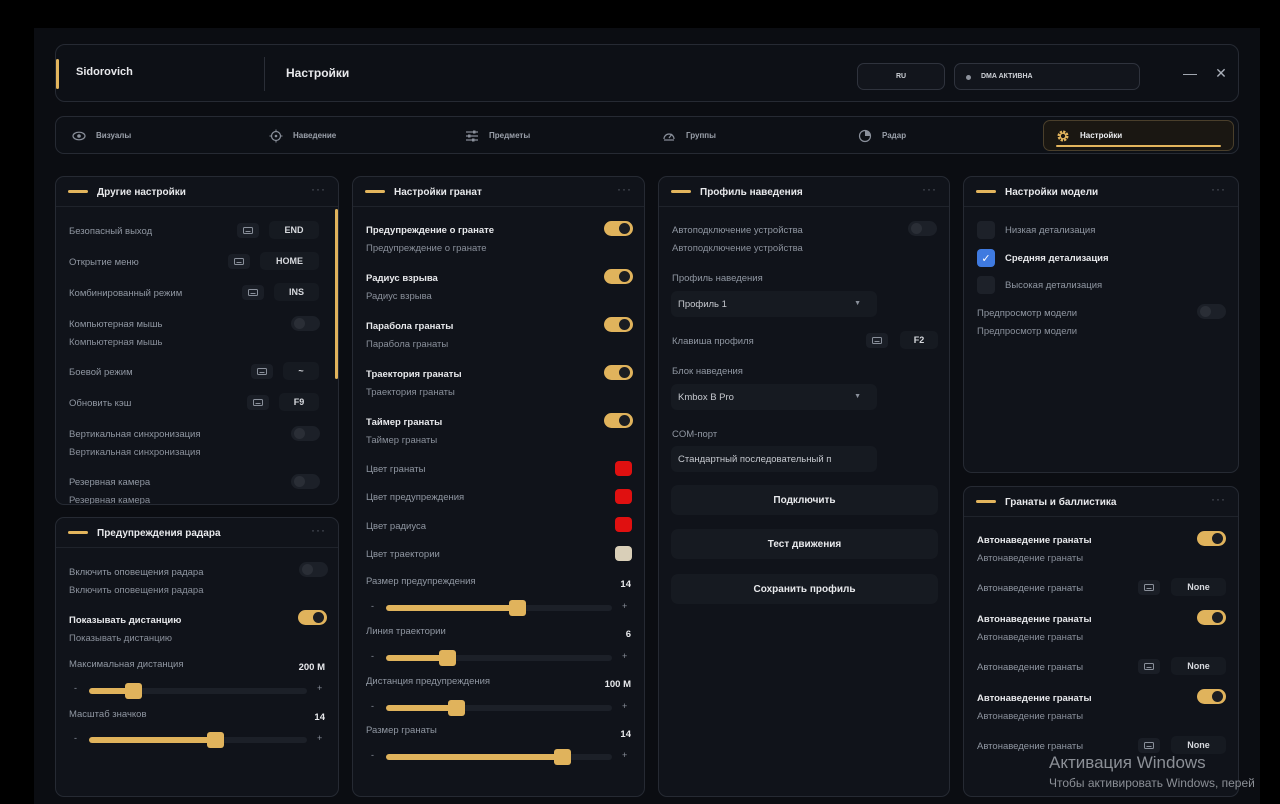 The width and height of the screenshot is (1280, 804). I want to click on panel-scrollbar, so click(336, 294).